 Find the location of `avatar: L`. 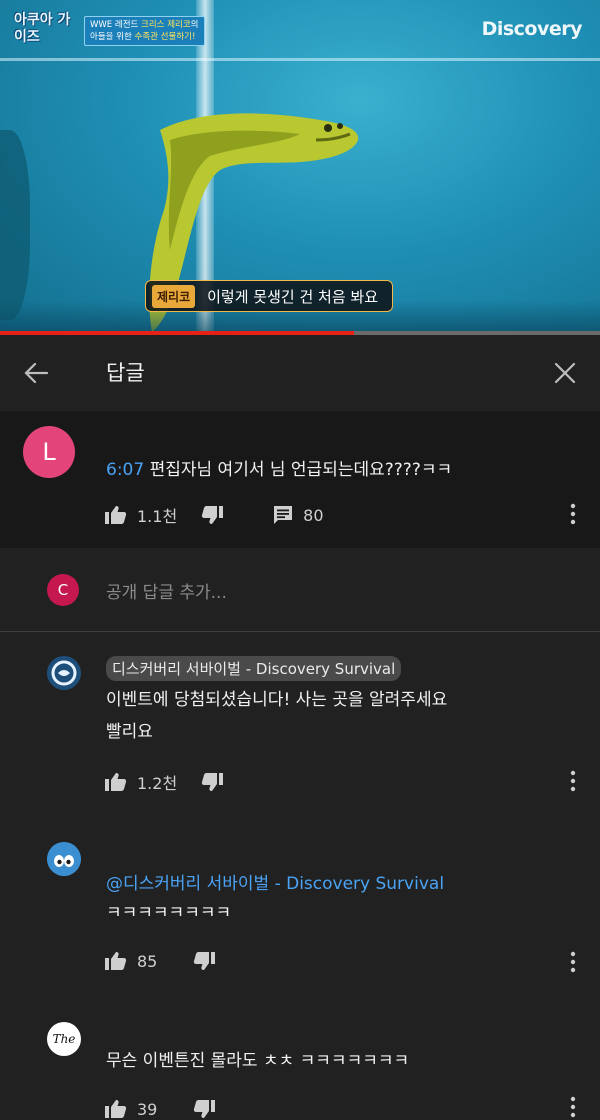

avatar: L is located at coordinates (49, 452).